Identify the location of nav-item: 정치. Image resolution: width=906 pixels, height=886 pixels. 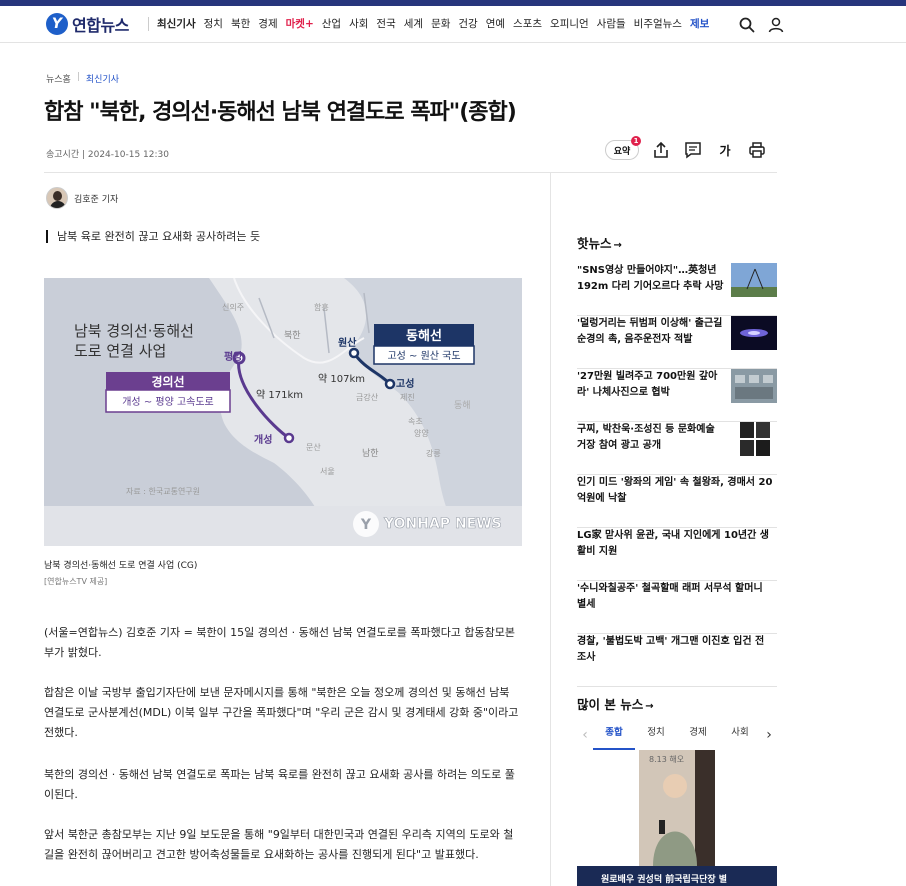
(213, 23).